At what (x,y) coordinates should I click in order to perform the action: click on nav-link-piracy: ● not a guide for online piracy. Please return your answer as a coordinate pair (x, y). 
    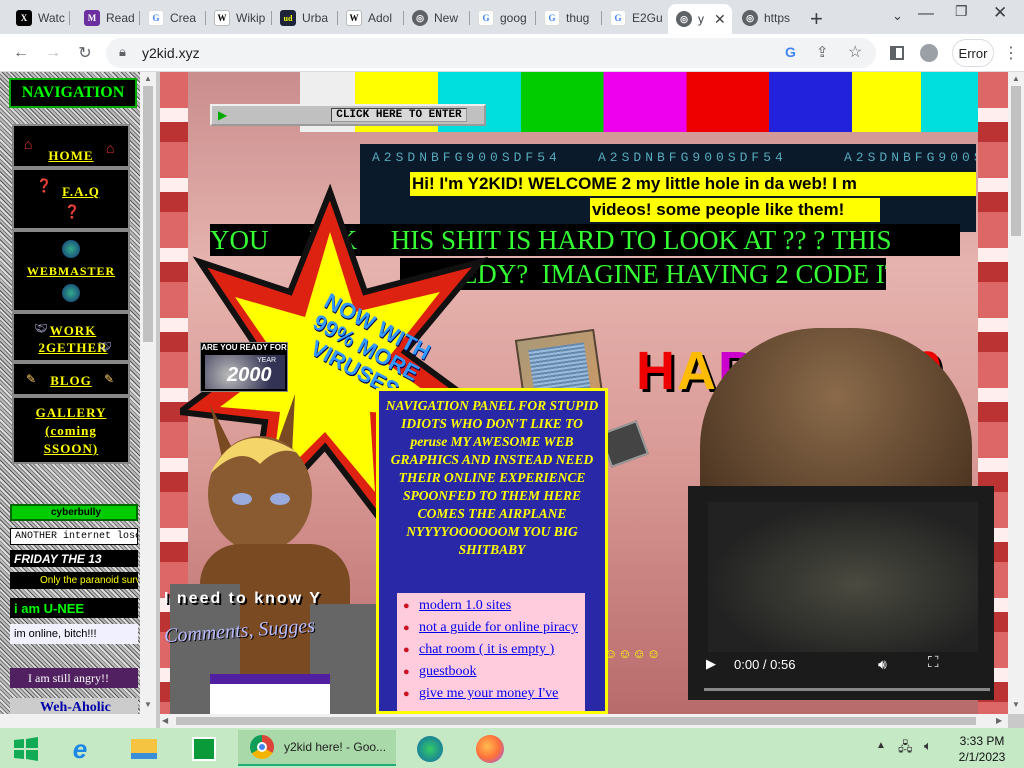
    Looking at the image, I should click on (494, 628).